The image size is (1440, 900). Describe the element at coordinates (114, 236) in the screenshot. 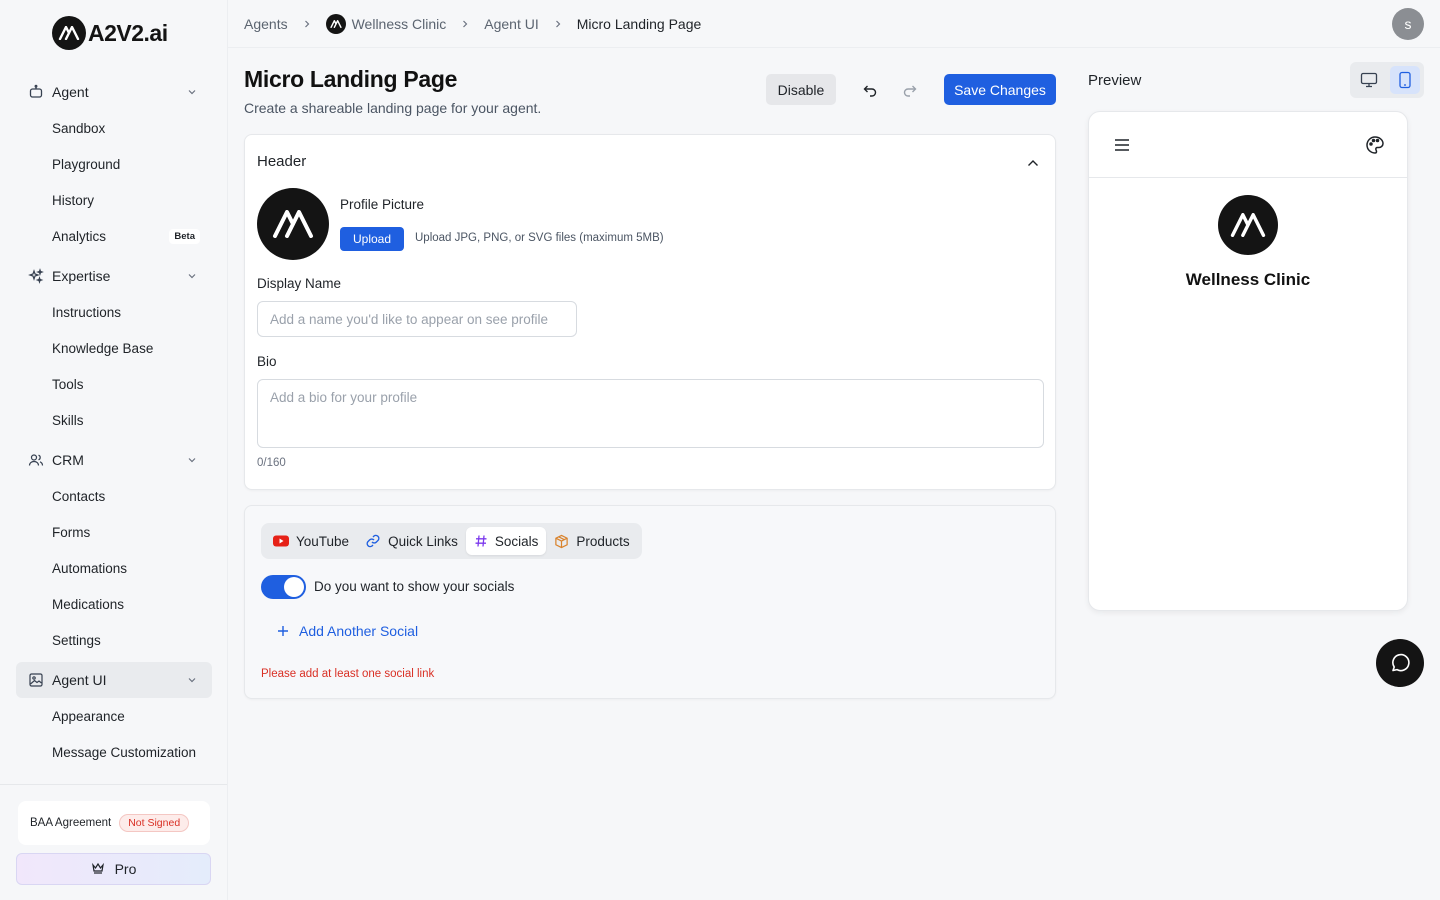

I see `sidebar-item-analytics: Analytics Beta` at that location.